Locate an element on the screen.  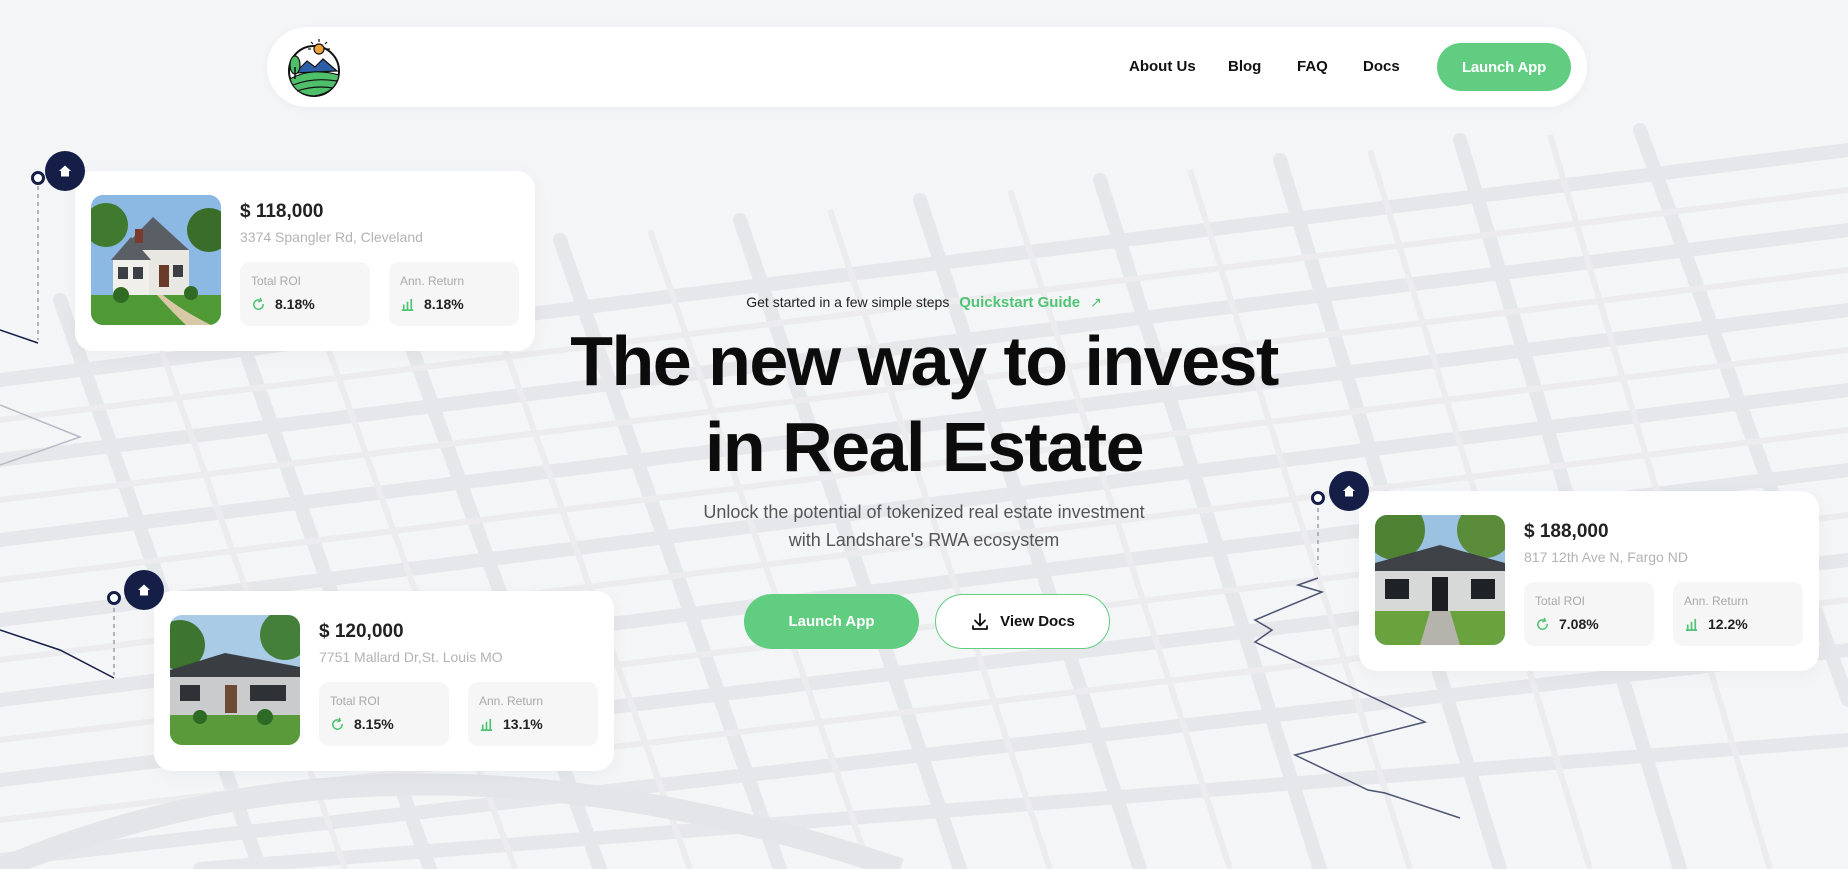
headline-line-2: in Real Estate is located at coordinates (924, 447).